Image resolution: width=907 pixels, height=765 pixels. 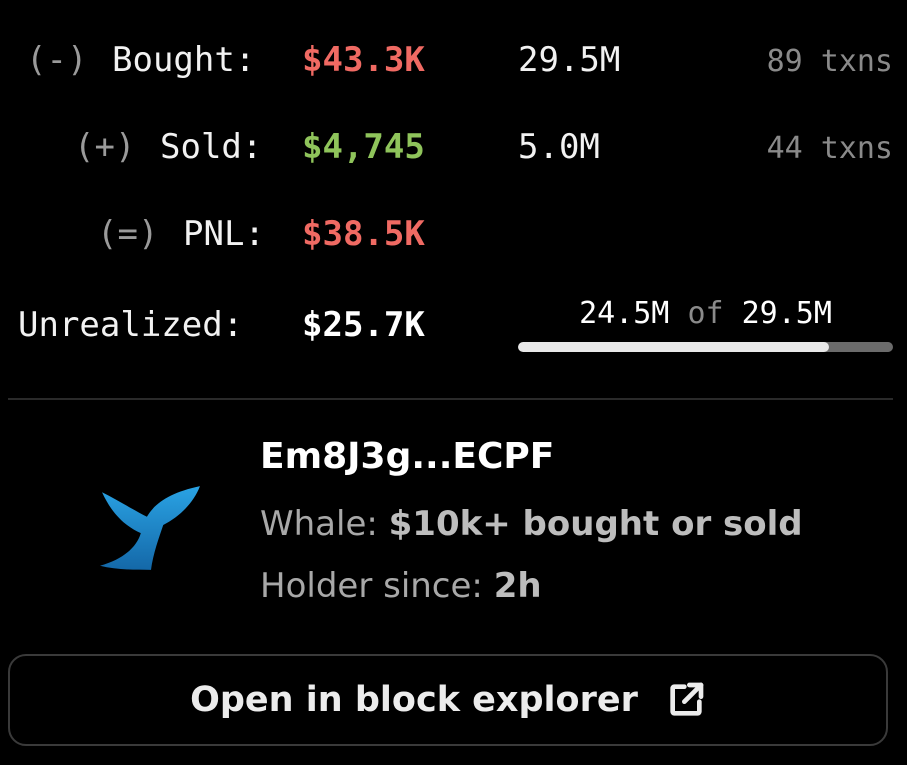 I want to click on pnl-value: $38.5K, so click(x=363, y=234).